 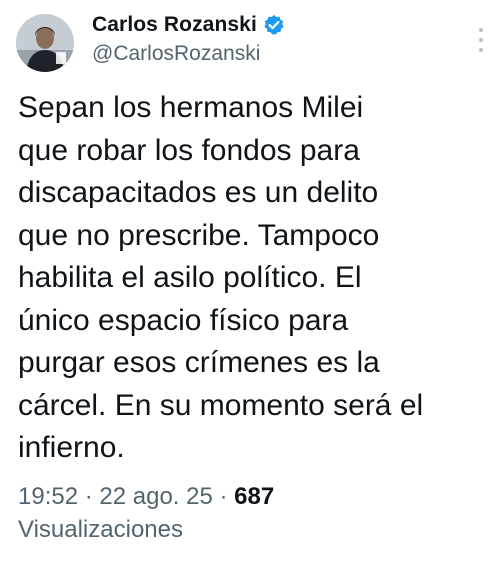 What do you see at coordinates (48, 496) in the screenshot?
I see `tweet-time: 19:52` at bounding box center [48, 496].